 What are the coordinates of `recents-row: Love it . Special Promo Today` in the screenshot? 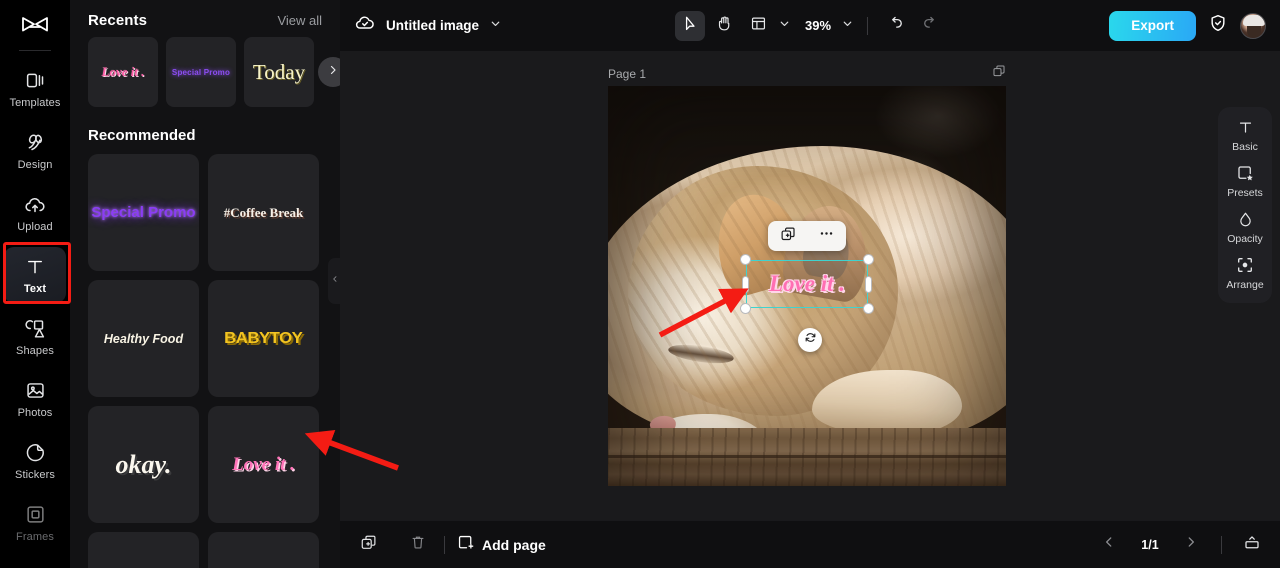 It's located at (205, 72).